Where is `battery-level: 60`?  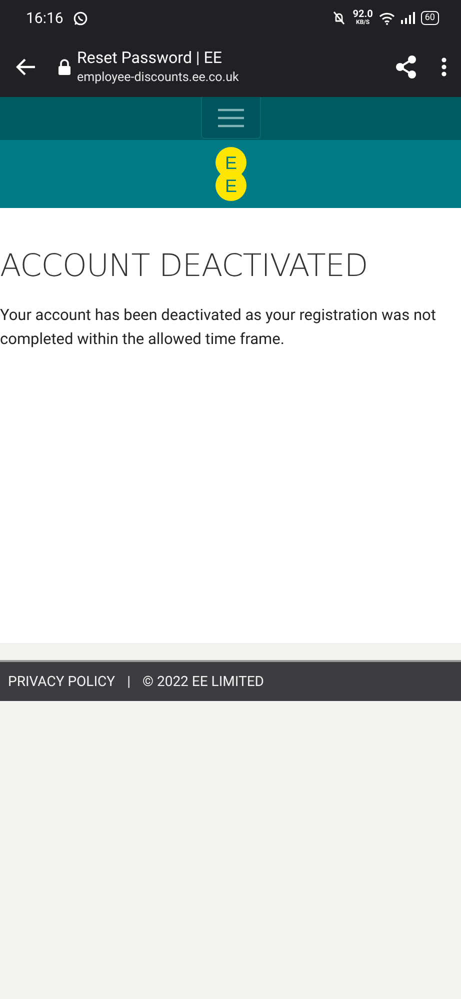
battery-level: 60 is located at coordinates (429, 18).